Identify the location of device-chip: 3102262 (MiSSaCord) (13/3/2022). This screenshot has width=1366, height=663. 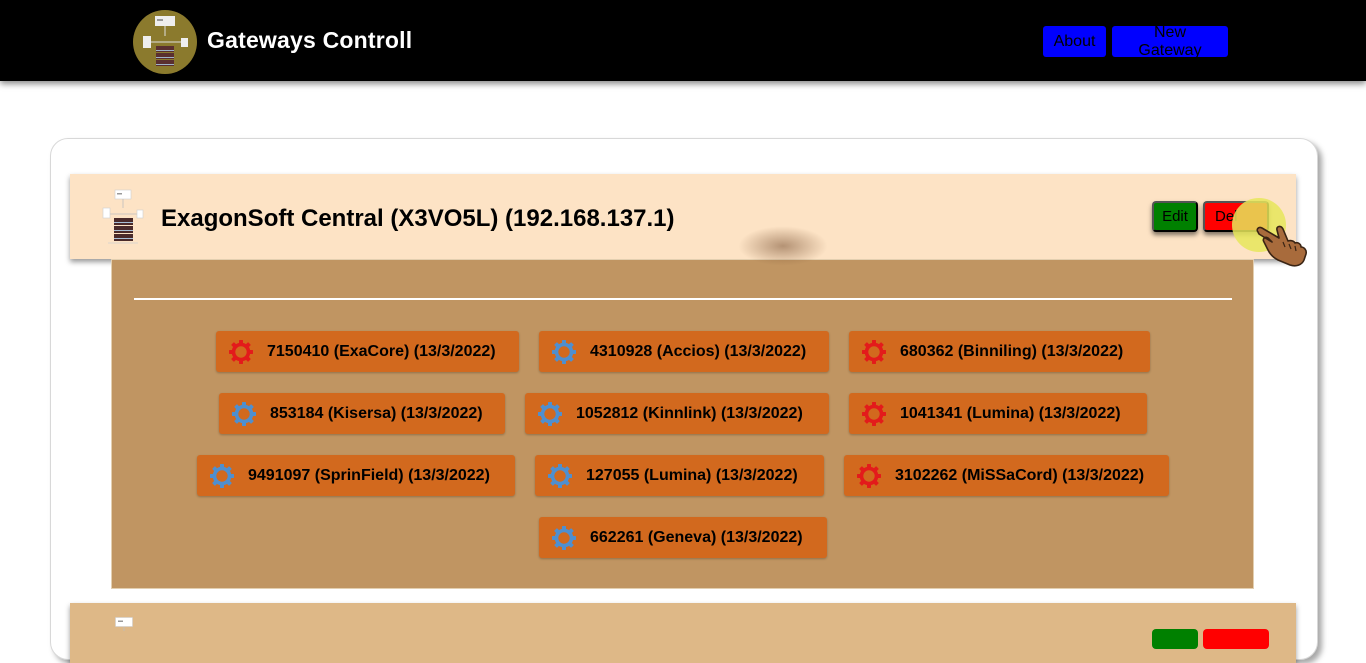
(1006, 475).